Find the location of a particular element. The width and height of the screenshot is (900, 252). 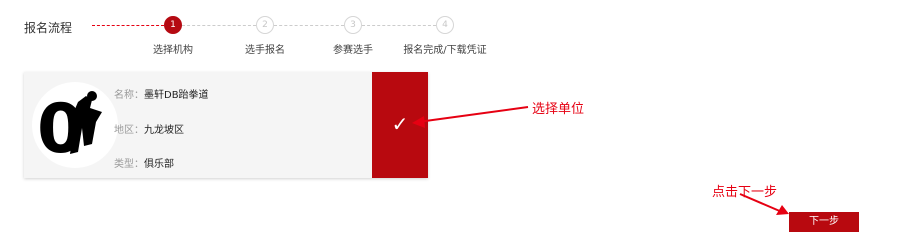

org-type-value: 俱乐部 is located at coordinates (159, 164).